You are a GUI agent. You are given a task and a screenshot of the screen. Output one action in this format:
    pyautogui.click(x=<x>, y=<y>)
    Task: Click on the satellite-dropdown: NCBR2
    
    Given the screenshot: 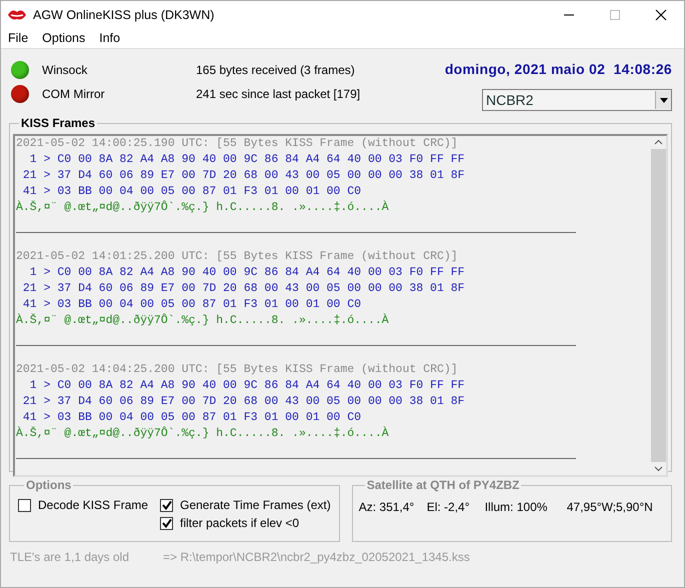 What is the action you would take?
    pyautogui.click(x=577, y=100)
    